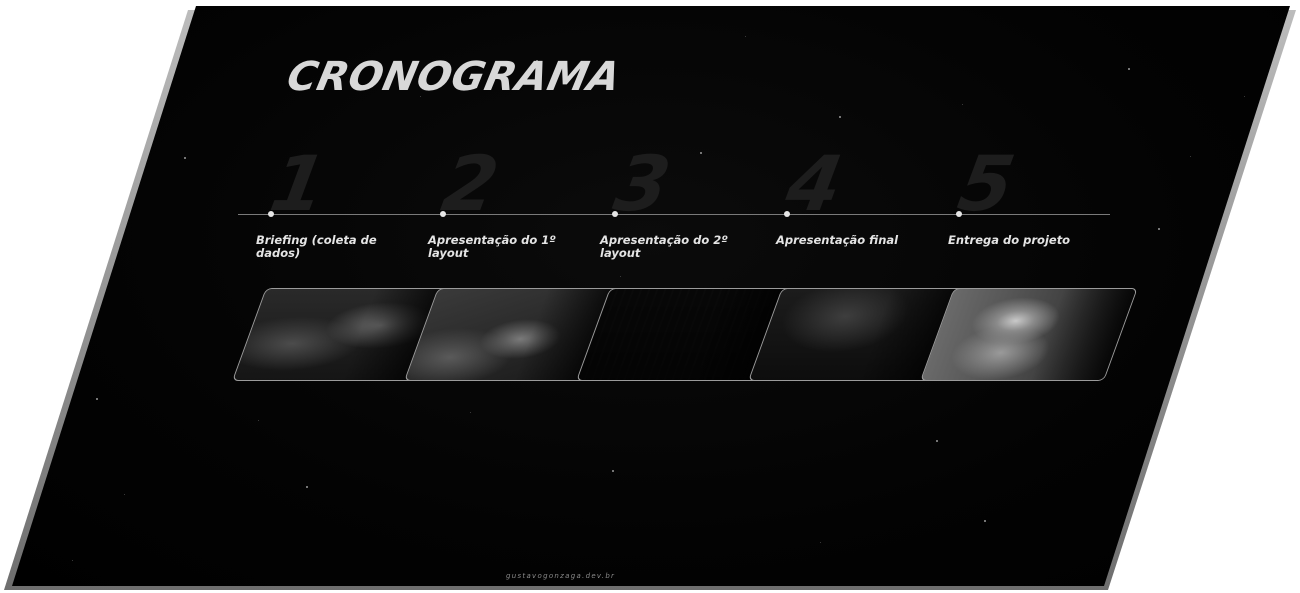 The height and width of the screenshot is (593, 1300). I want to click on step-photo, so click(1029, 334).